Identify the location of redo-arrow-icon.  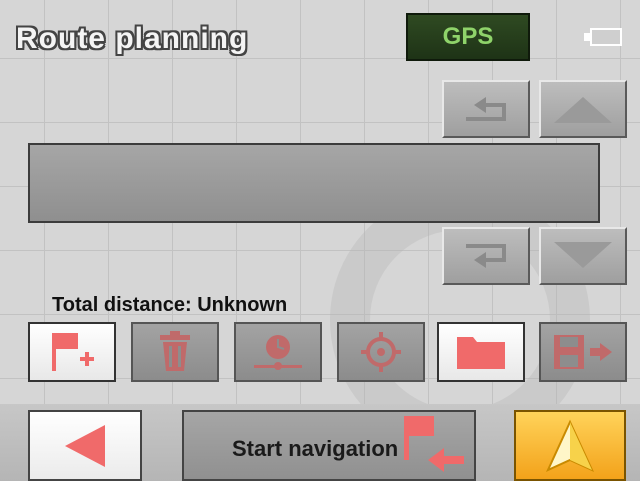
(486, 256).